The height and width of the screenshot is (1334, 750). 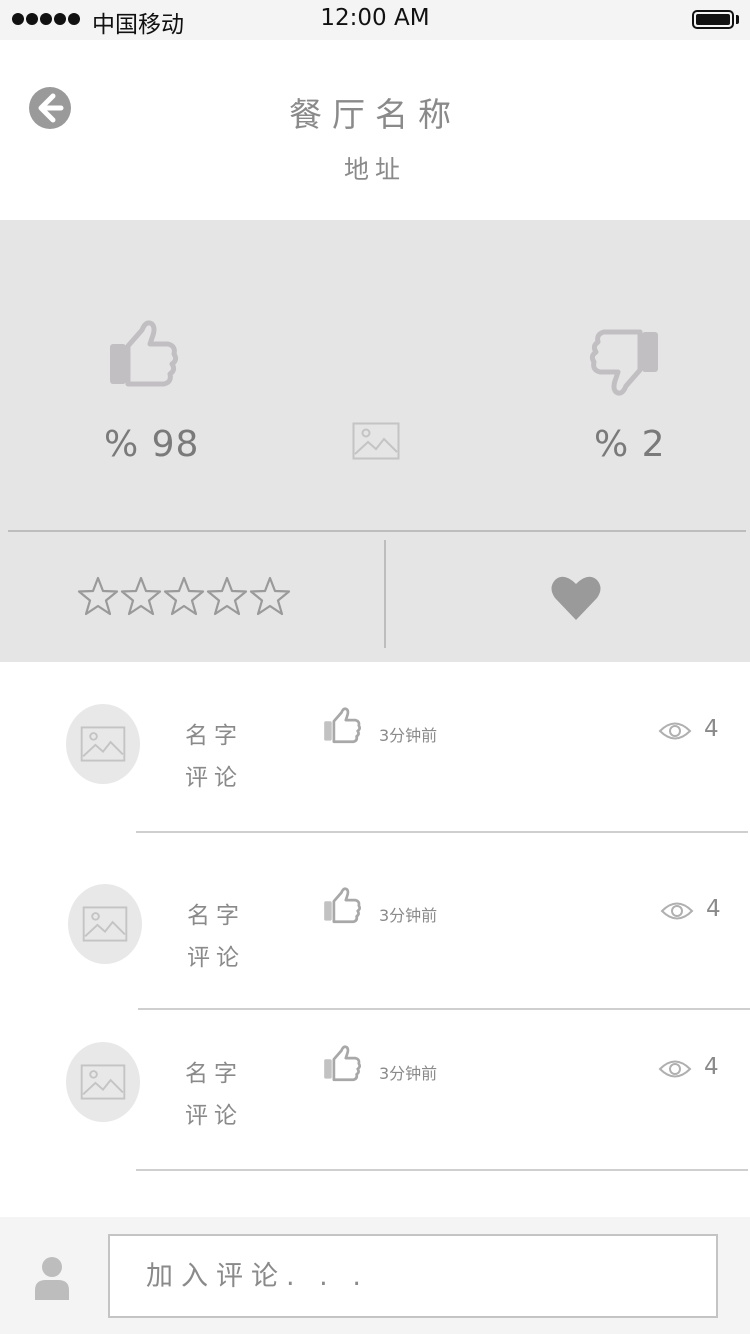 What do you see at coordinates (737, 19) in the screenshot?
I see `battery-tip` at bounding box center [737, 19].